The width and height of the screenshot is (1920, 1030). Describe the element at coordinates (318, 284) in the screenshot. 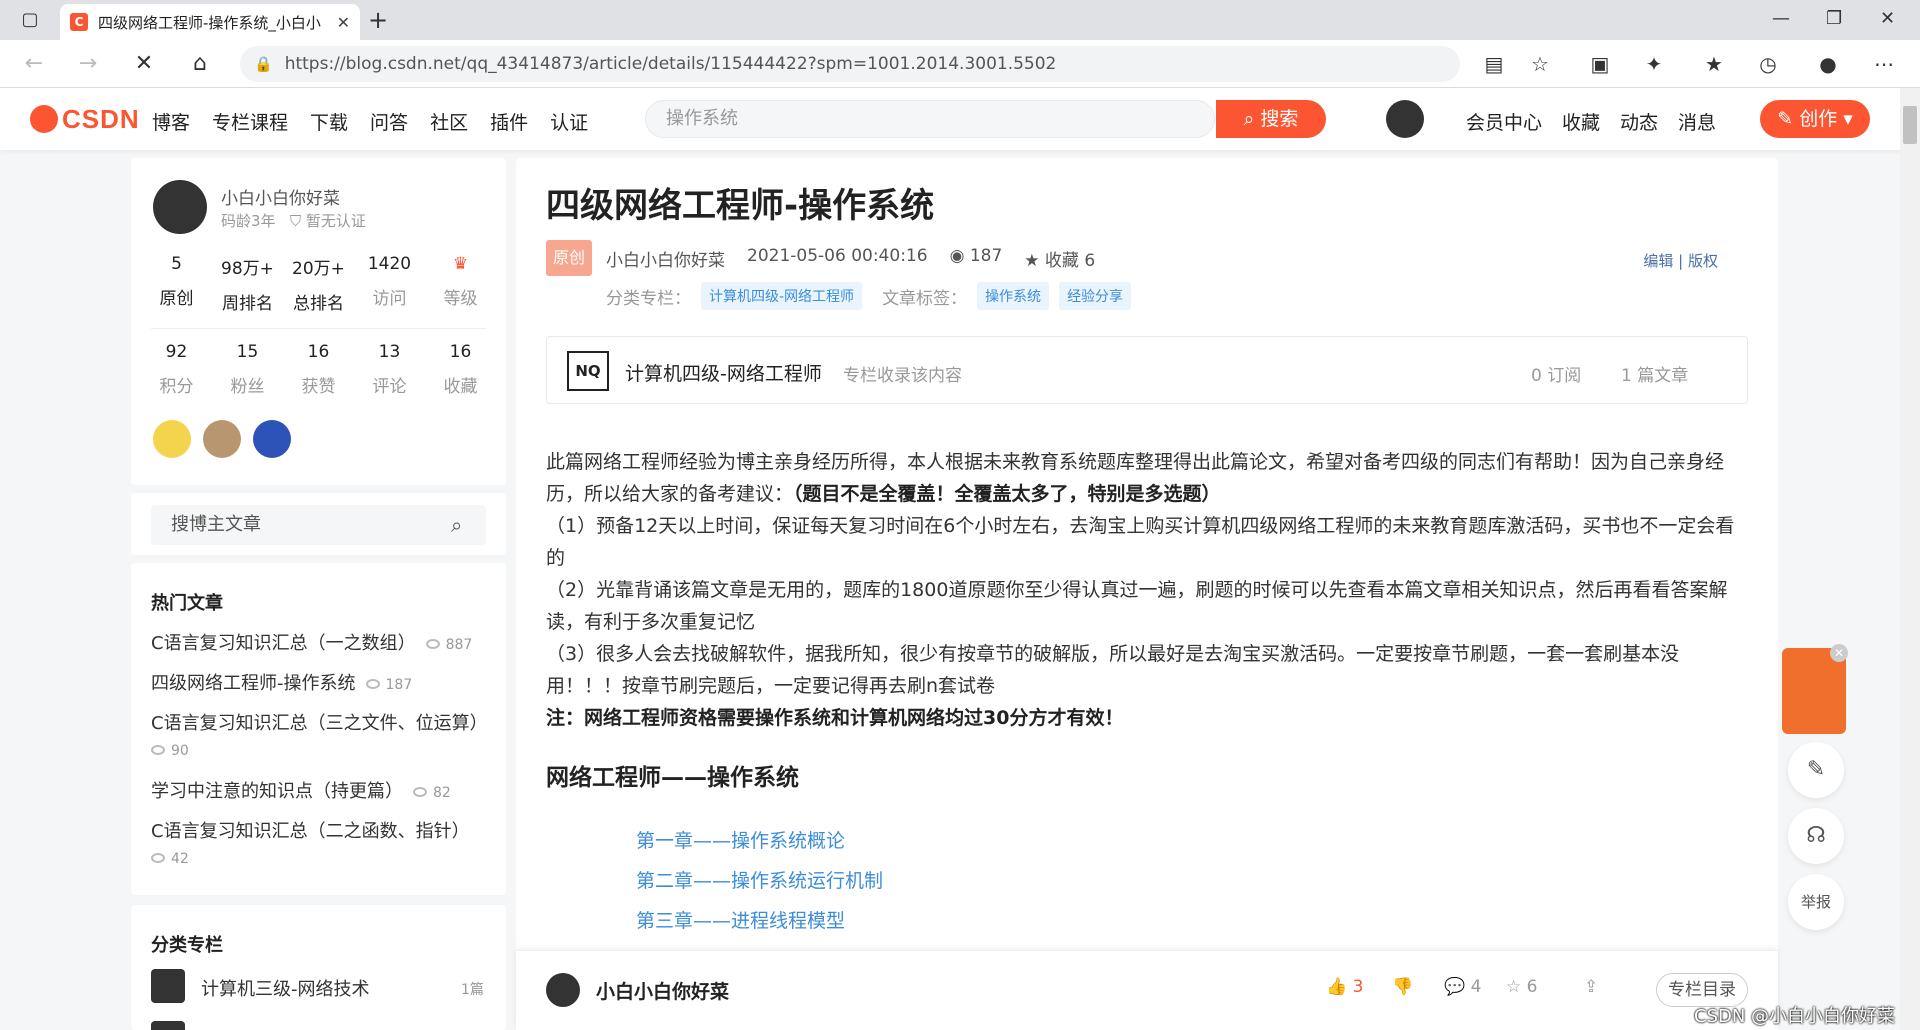

I see `stat-total-rank: 20万+ 总排名` at that location.